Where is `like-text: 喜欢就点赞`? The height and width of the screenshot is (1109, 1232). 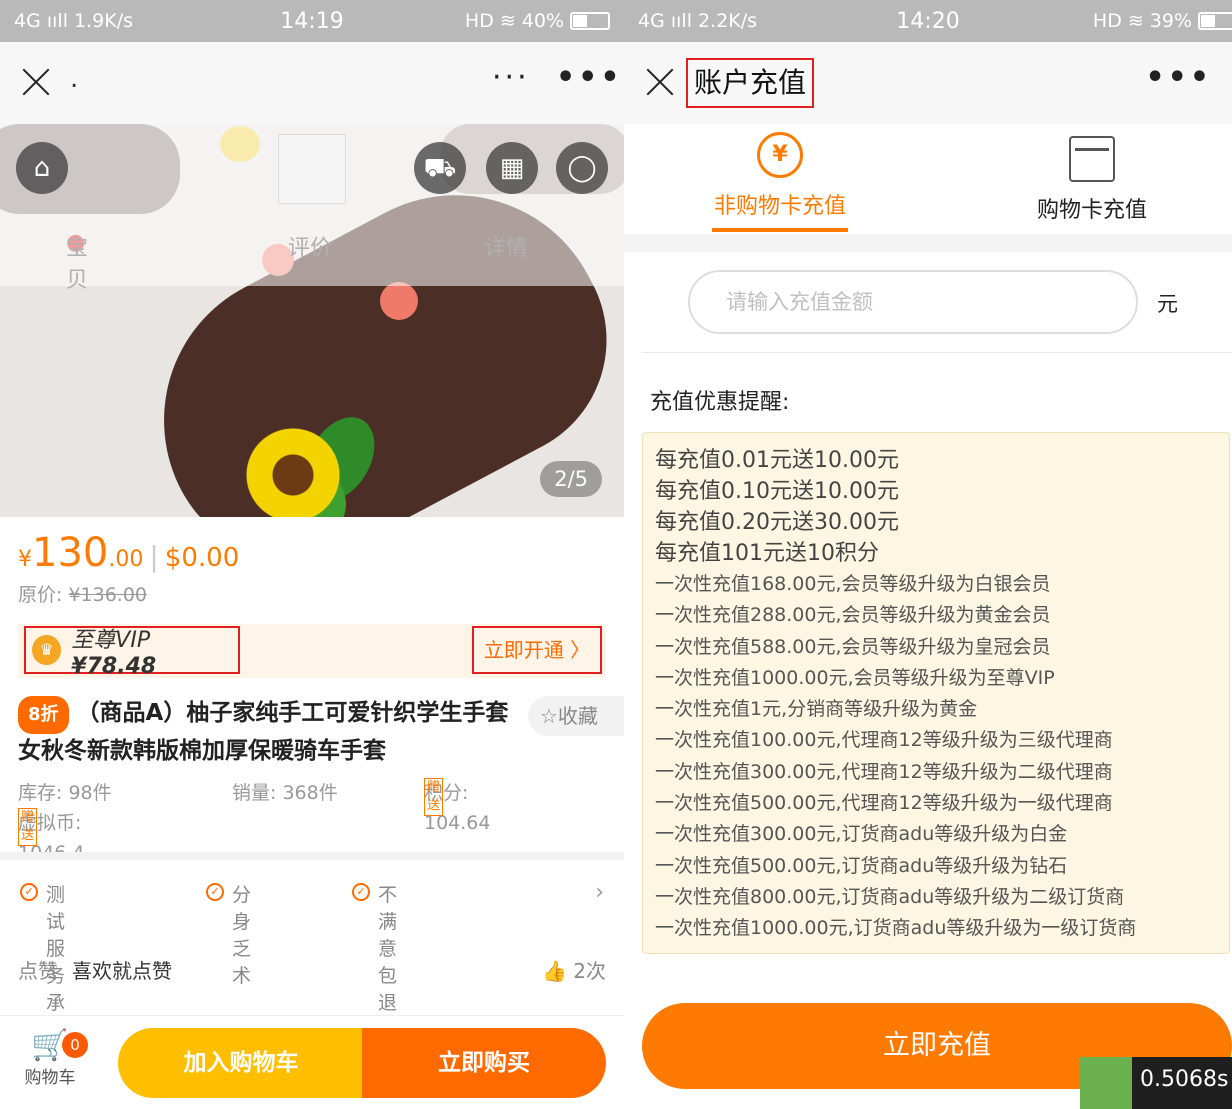
like-text: 喜欢就点赞 is located at coordinates (122, 971).